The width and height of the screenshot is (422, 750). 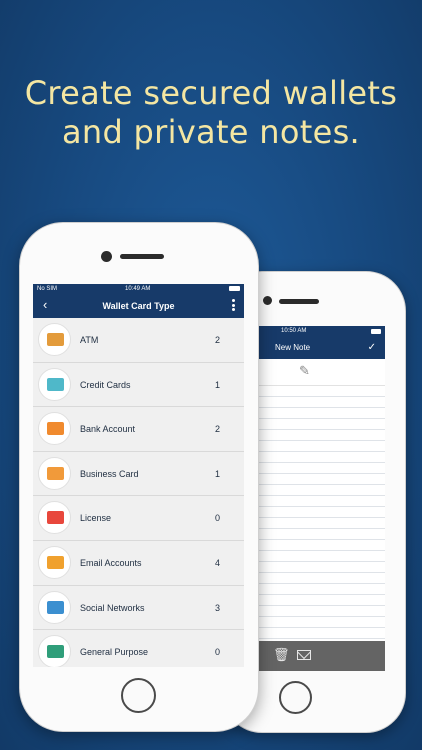 I want to click on list-item: Business Card 1, so click(x=138, y=474).